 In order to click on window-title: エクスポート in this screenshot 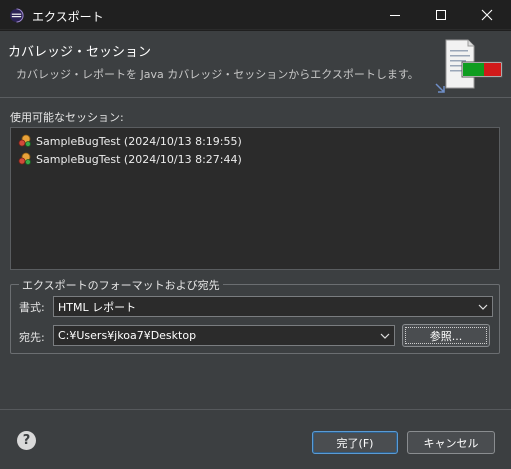, I will do `click(68, 17)`.